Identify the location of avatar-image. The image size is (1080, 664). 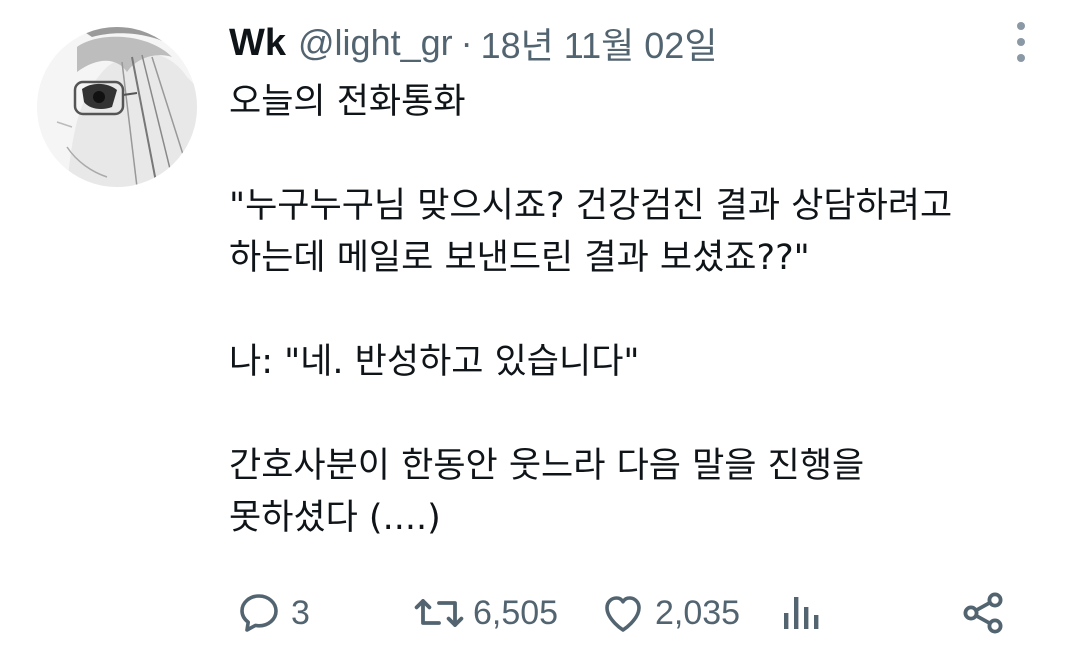
(117, 107).